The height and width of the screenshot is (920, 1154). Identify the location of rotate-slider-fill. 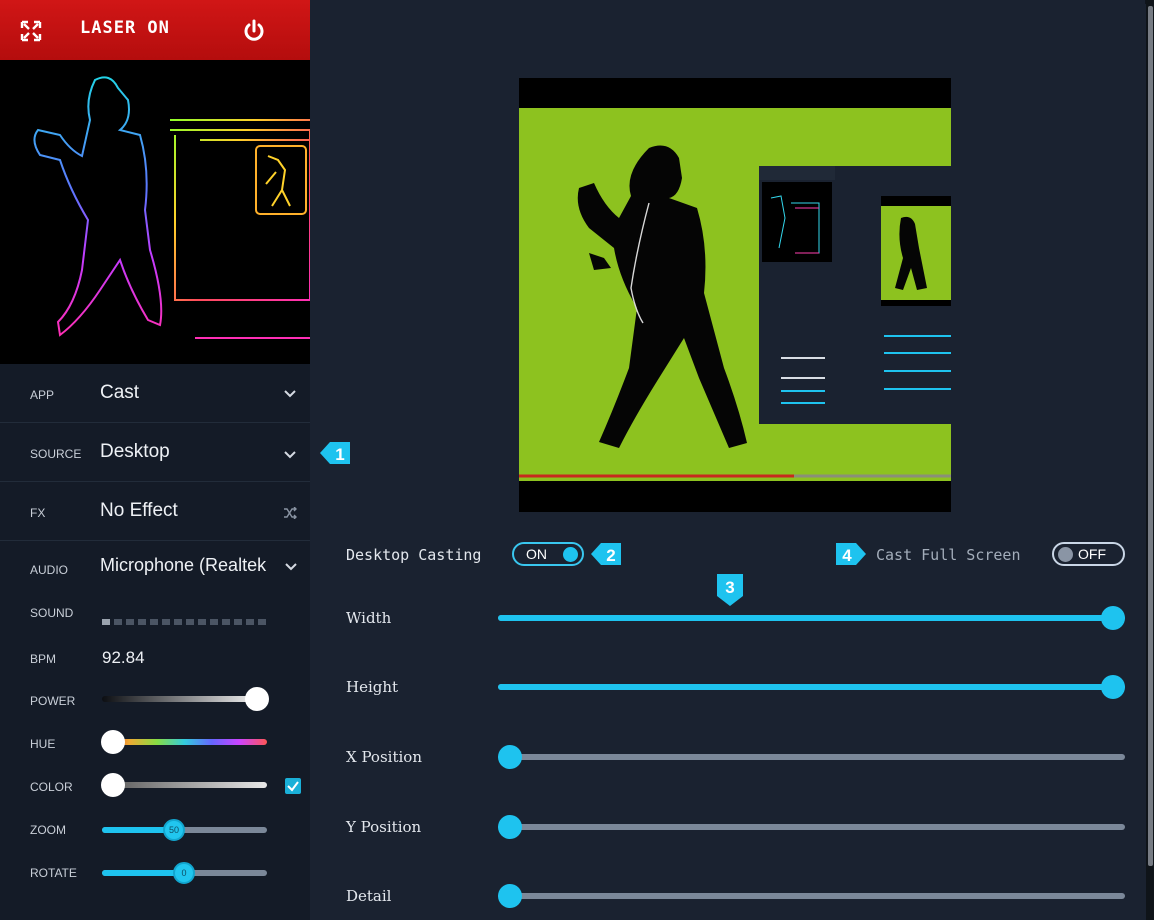
(142, 873).